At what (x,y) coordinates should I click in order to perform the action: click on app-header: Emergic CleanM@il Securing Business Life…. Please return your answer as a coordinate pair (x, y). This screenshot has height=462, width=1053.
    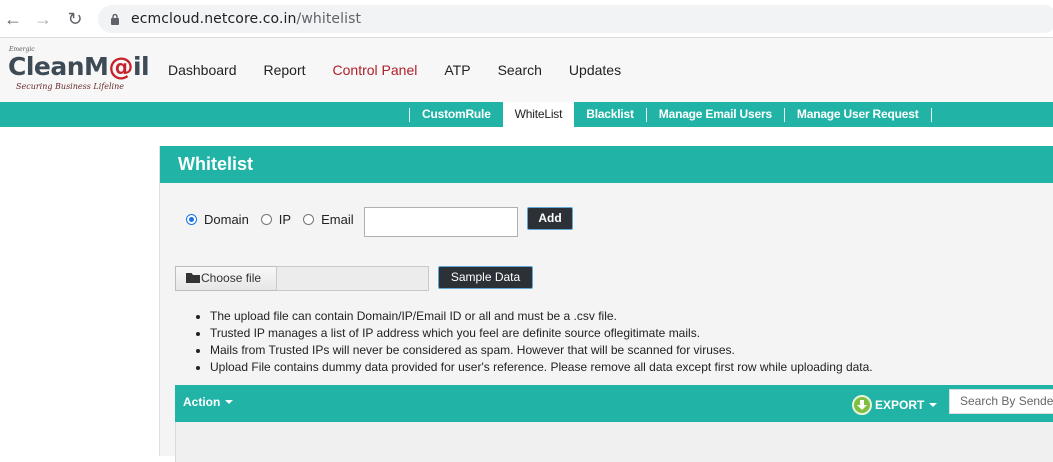
    Looking at the image, I should click on (526, 70).